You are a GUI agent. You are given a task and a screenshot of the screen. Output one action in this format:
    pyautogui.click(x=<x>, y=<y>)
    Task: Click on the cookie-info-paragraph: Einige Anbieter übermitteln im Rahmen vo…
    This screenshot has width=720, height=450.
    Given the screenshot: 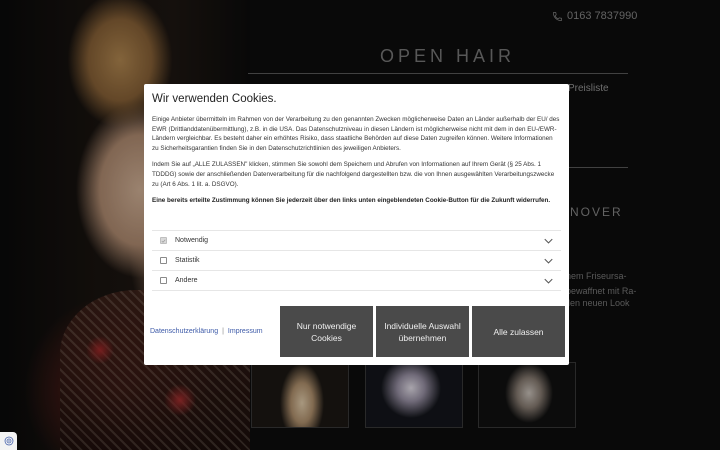 What is the action you would take?
    pyautogui.click(x=356, y=134)
    